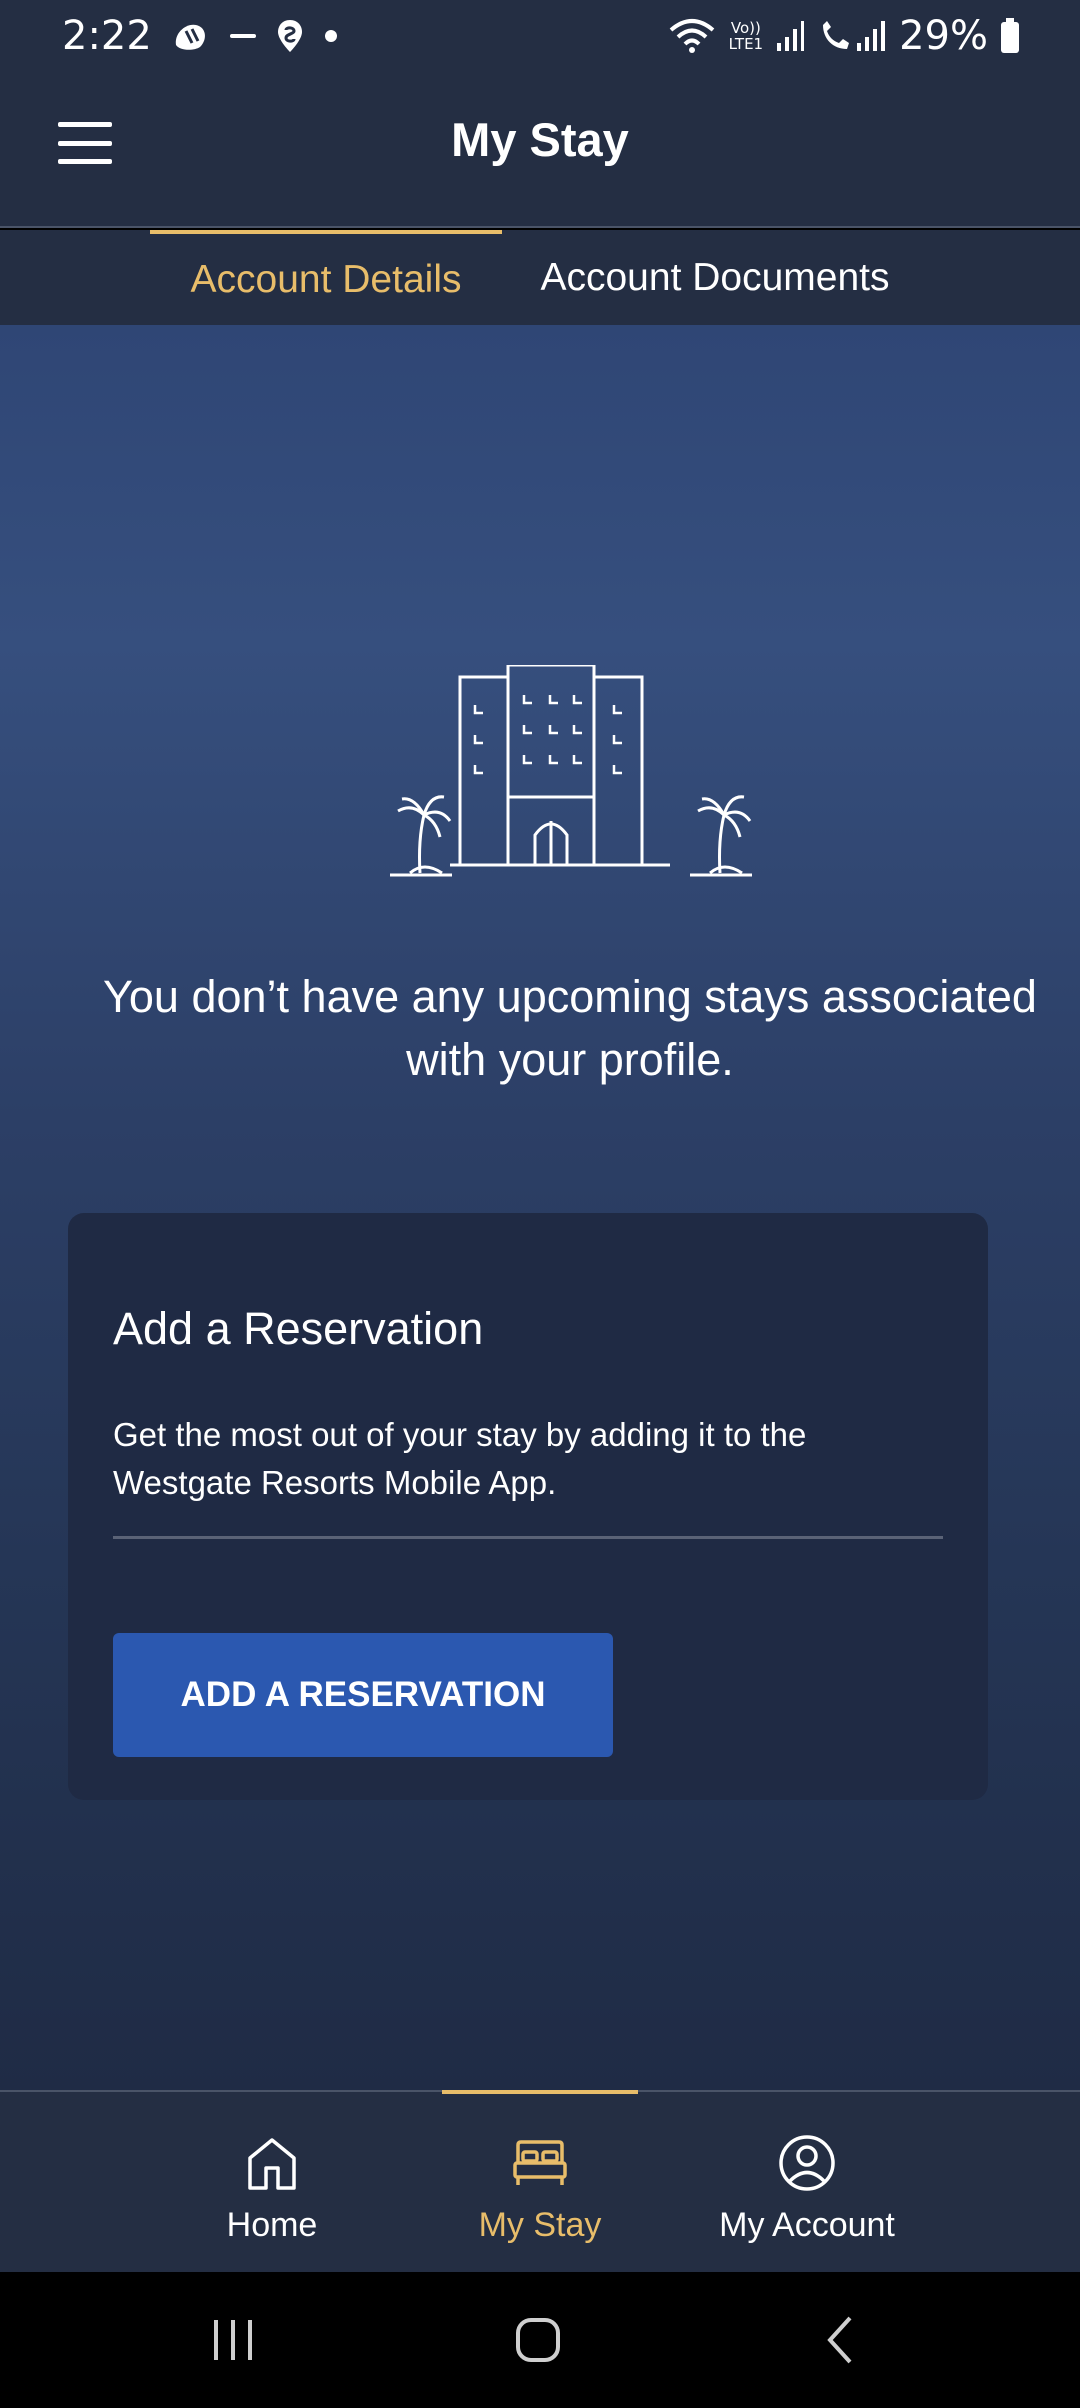  What do you see at coordinates (540, 2225) in the screenshot?
I see `nav-my-stay-label: My Stay` at bounding box center [540, 2225].